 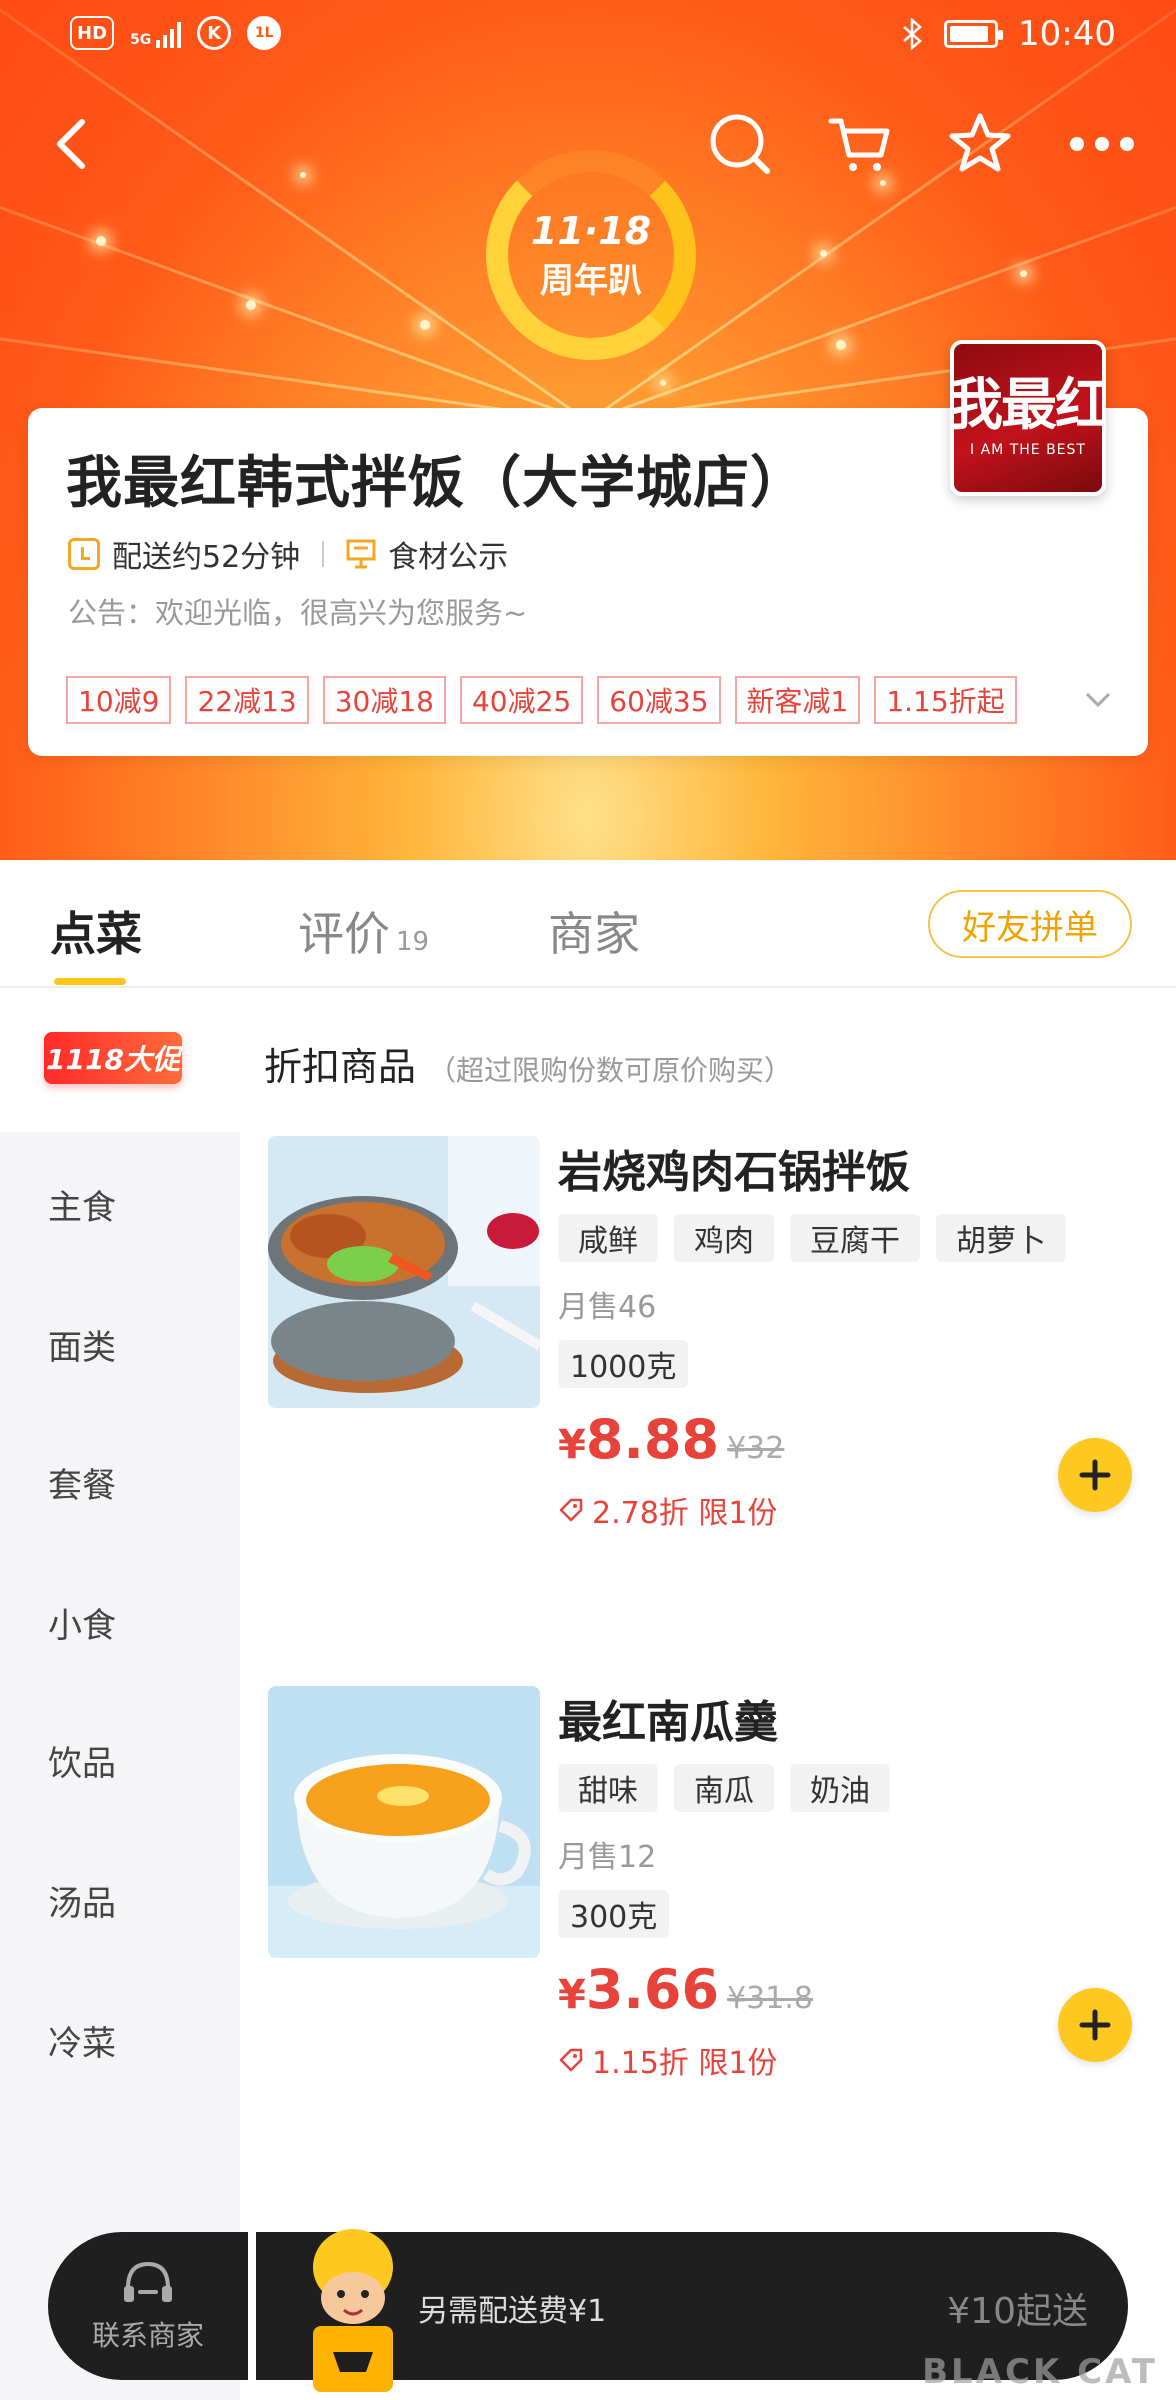 I want to click on sidebar-item-staple: 主食, so click(x=82, y=1204).